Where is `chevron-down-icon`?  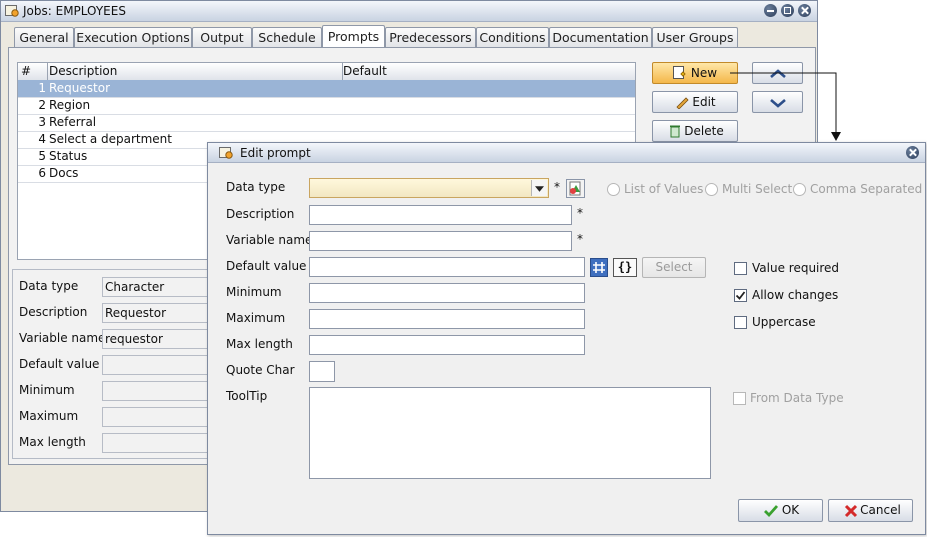
chevron-down-icon is located at coordinates (539, 189).